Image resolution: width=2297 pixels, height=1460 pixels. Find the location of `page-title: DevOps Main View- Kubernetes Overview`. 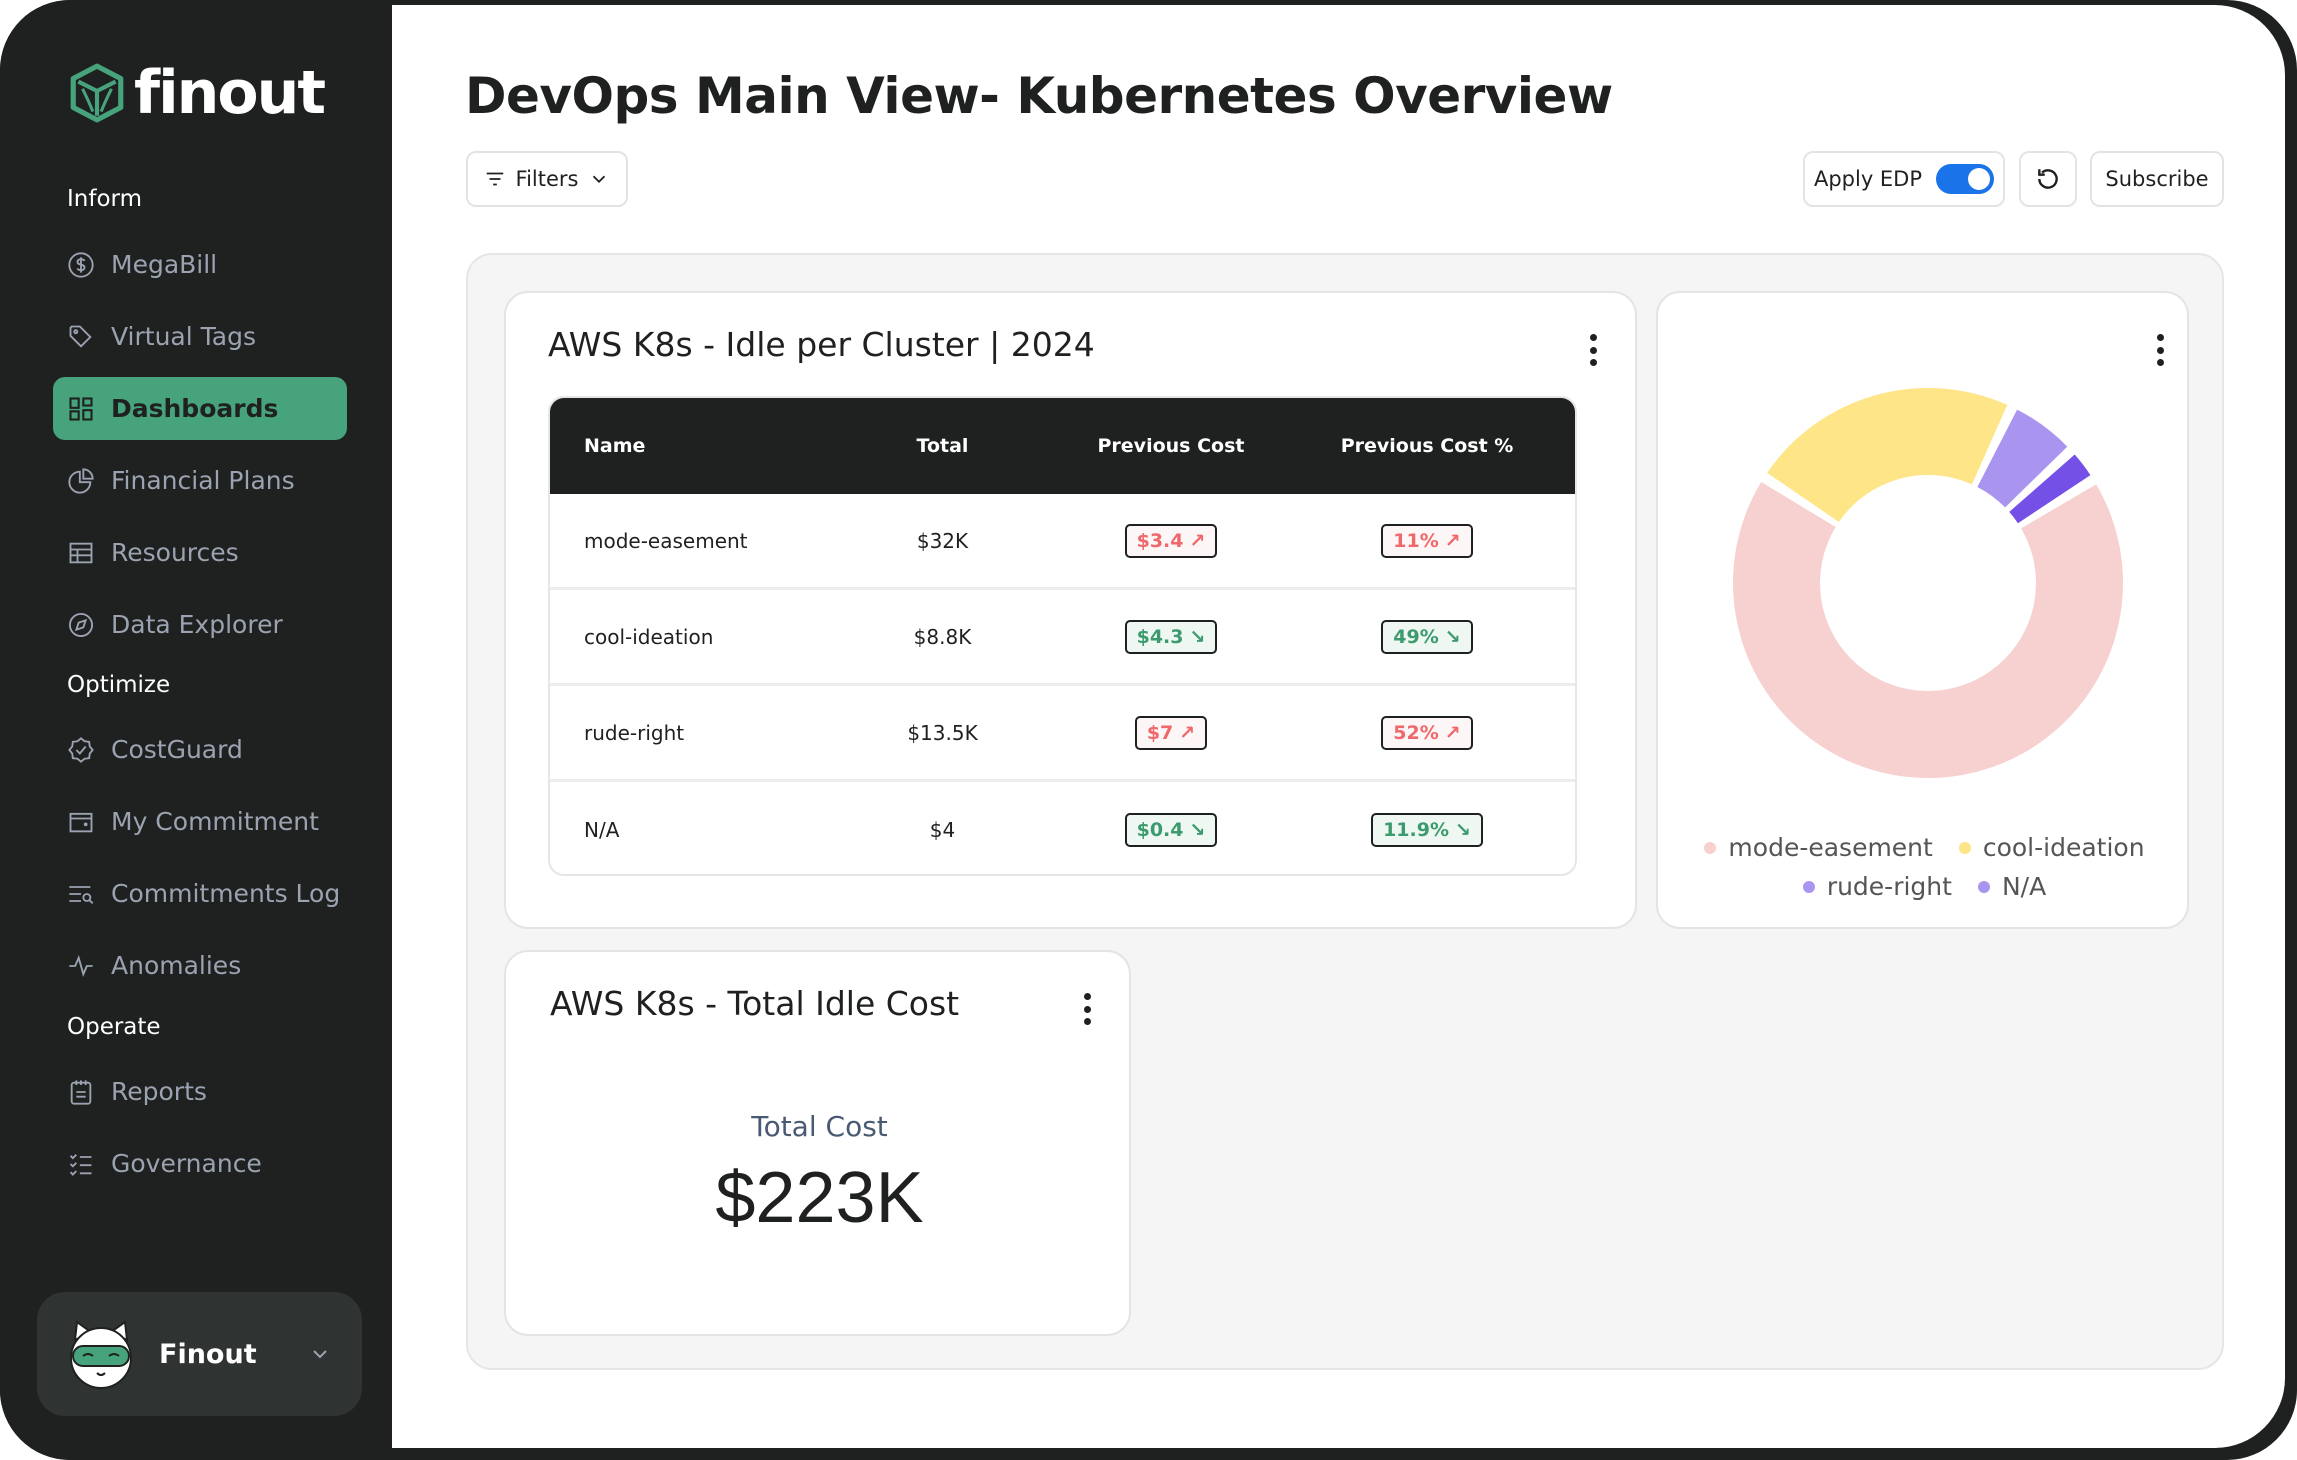

page-title: DevOps Main View- Kubernetes Overview is located at coordinates (1039, 96).